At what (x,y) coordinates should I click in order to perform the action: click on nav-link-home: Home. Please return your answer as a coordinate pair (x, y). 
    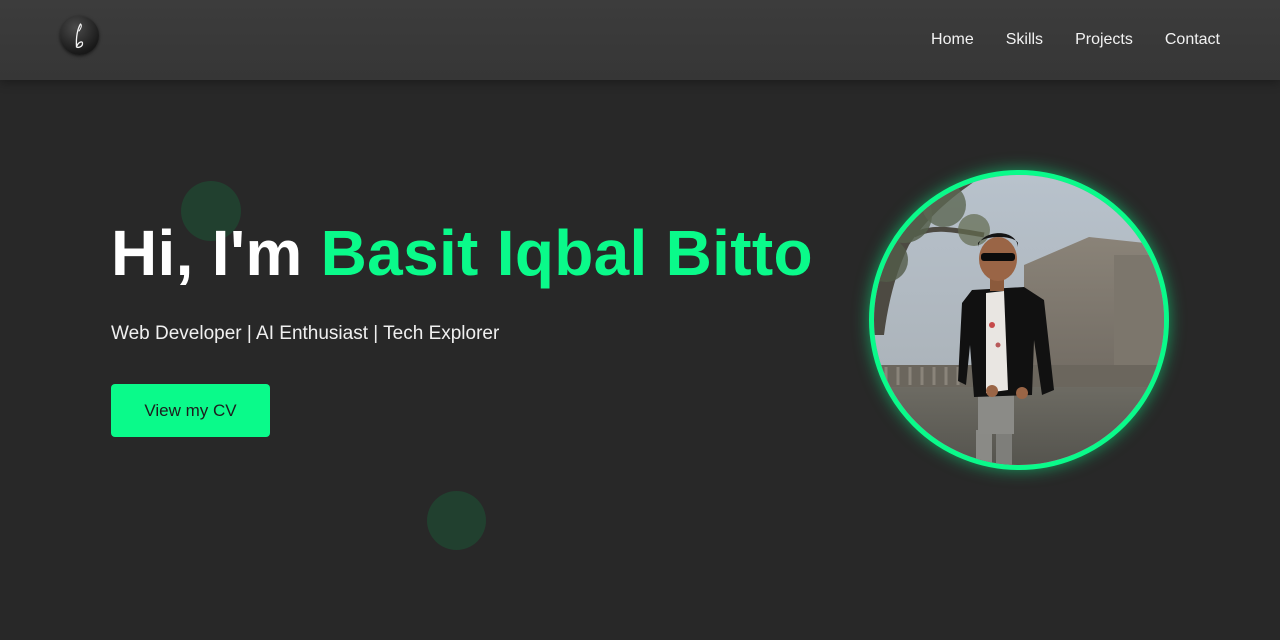
    Looking at the image, I should click on (952, 40).